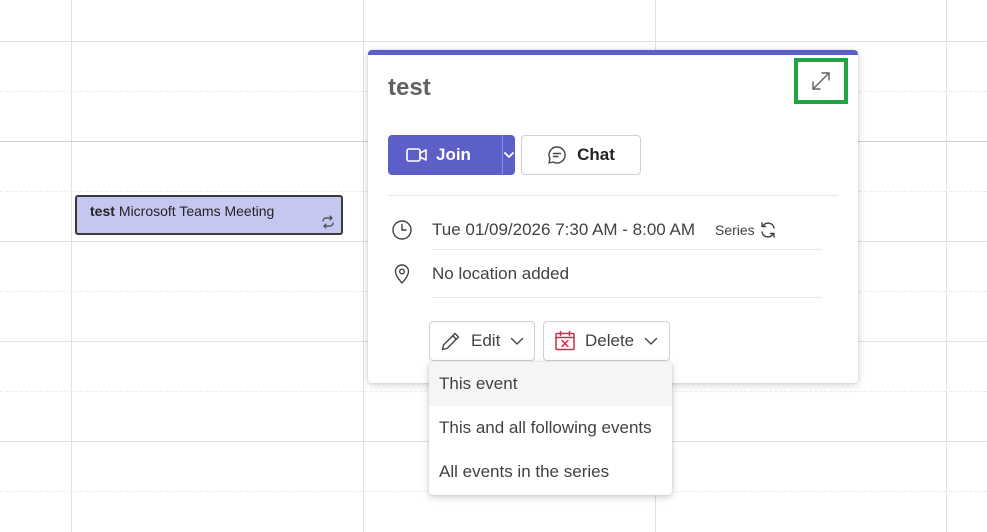 The image size is (987, 532). What do you see at coordinates (501, 273) in the screenshot?
I see `event-location: No location added` at bounding box center [501, 273].